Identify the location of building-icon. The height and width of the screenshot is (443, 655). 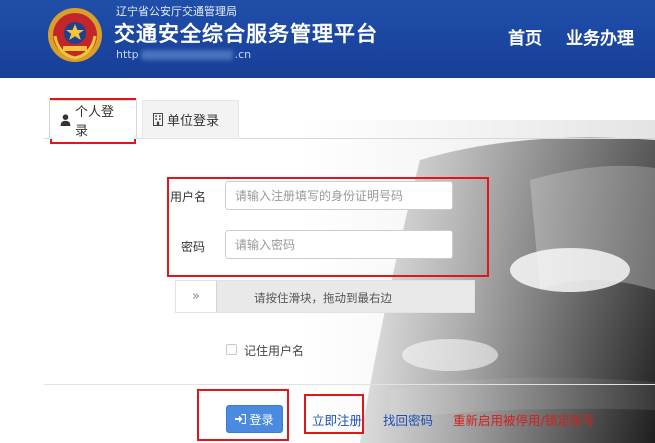
(158, 119).